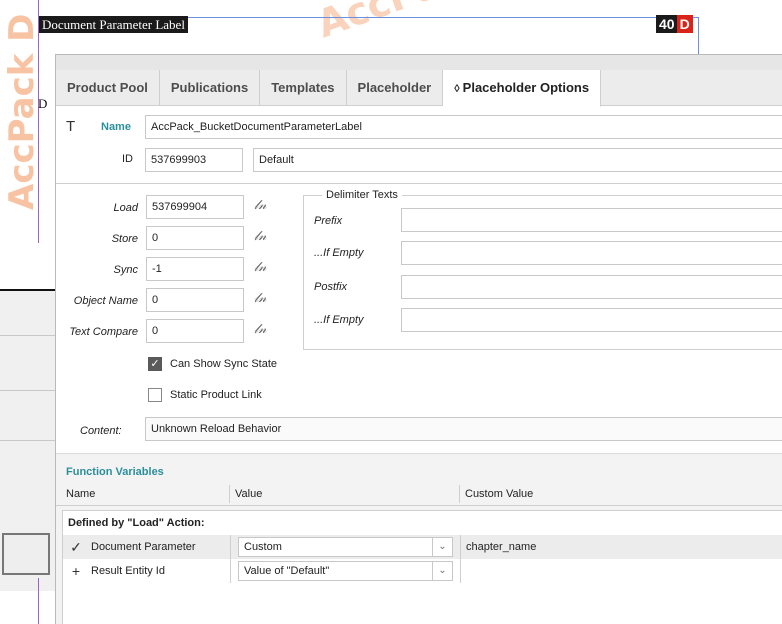 The height and width of the screenshot is (624, 782). Describe the element at coordinates (115, 472) in the screenshot. I see `function-variables-title: Function Variables` at that location.